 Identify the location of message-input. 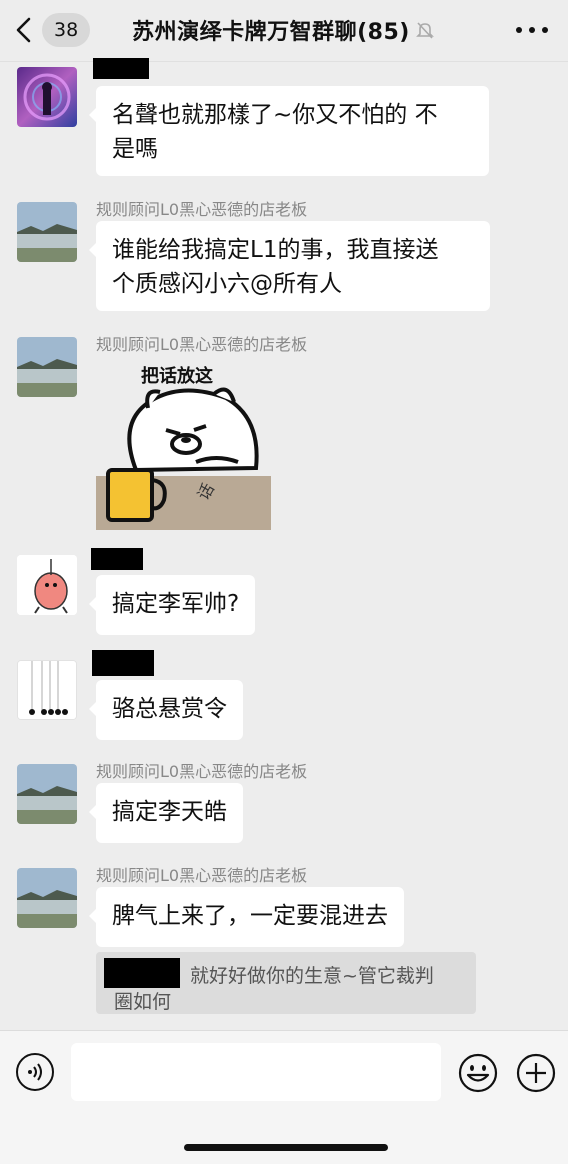
(256, 1072).